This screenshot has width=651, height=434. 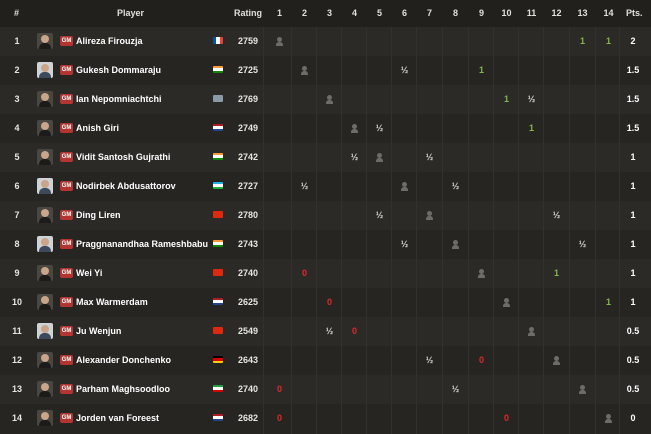 What do you see at coordinates (248, 157) in the screenshot?
I see `player-rating: 2742` at bounding box center [248, 157].